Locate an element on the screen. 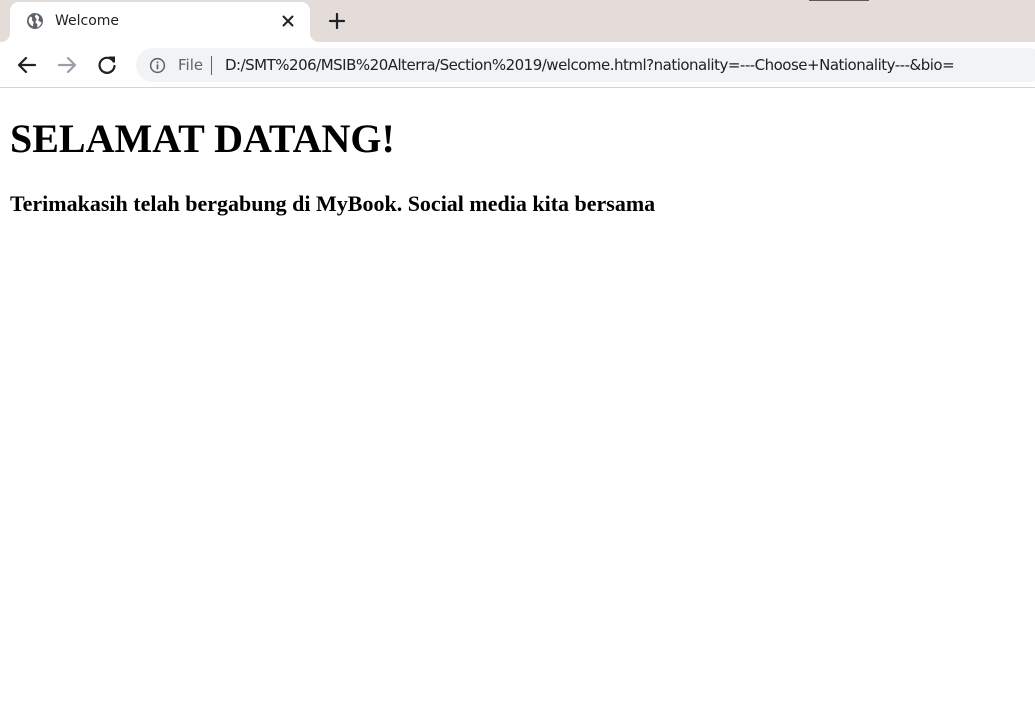  tab-strip: Welcome is located at coordinates (517, 21).